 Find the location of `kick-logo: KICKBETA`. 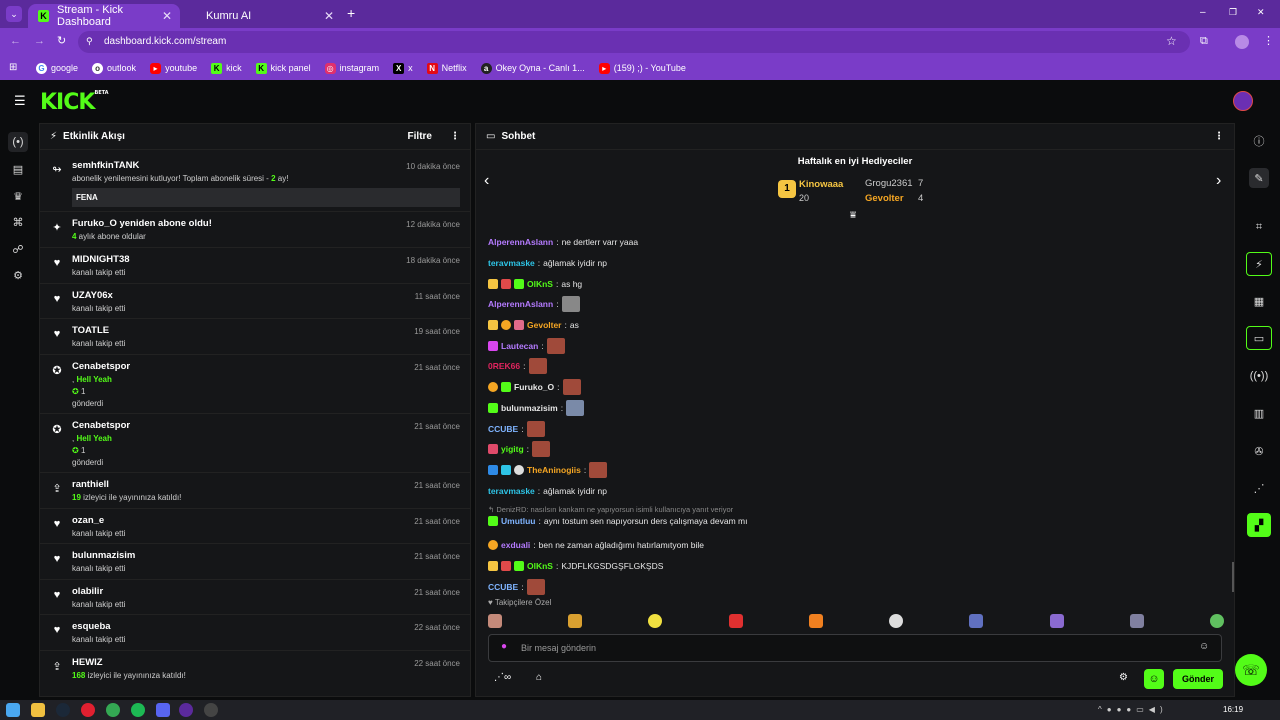

kick-logo: KICKBETA is located at coordinates (74, 102).